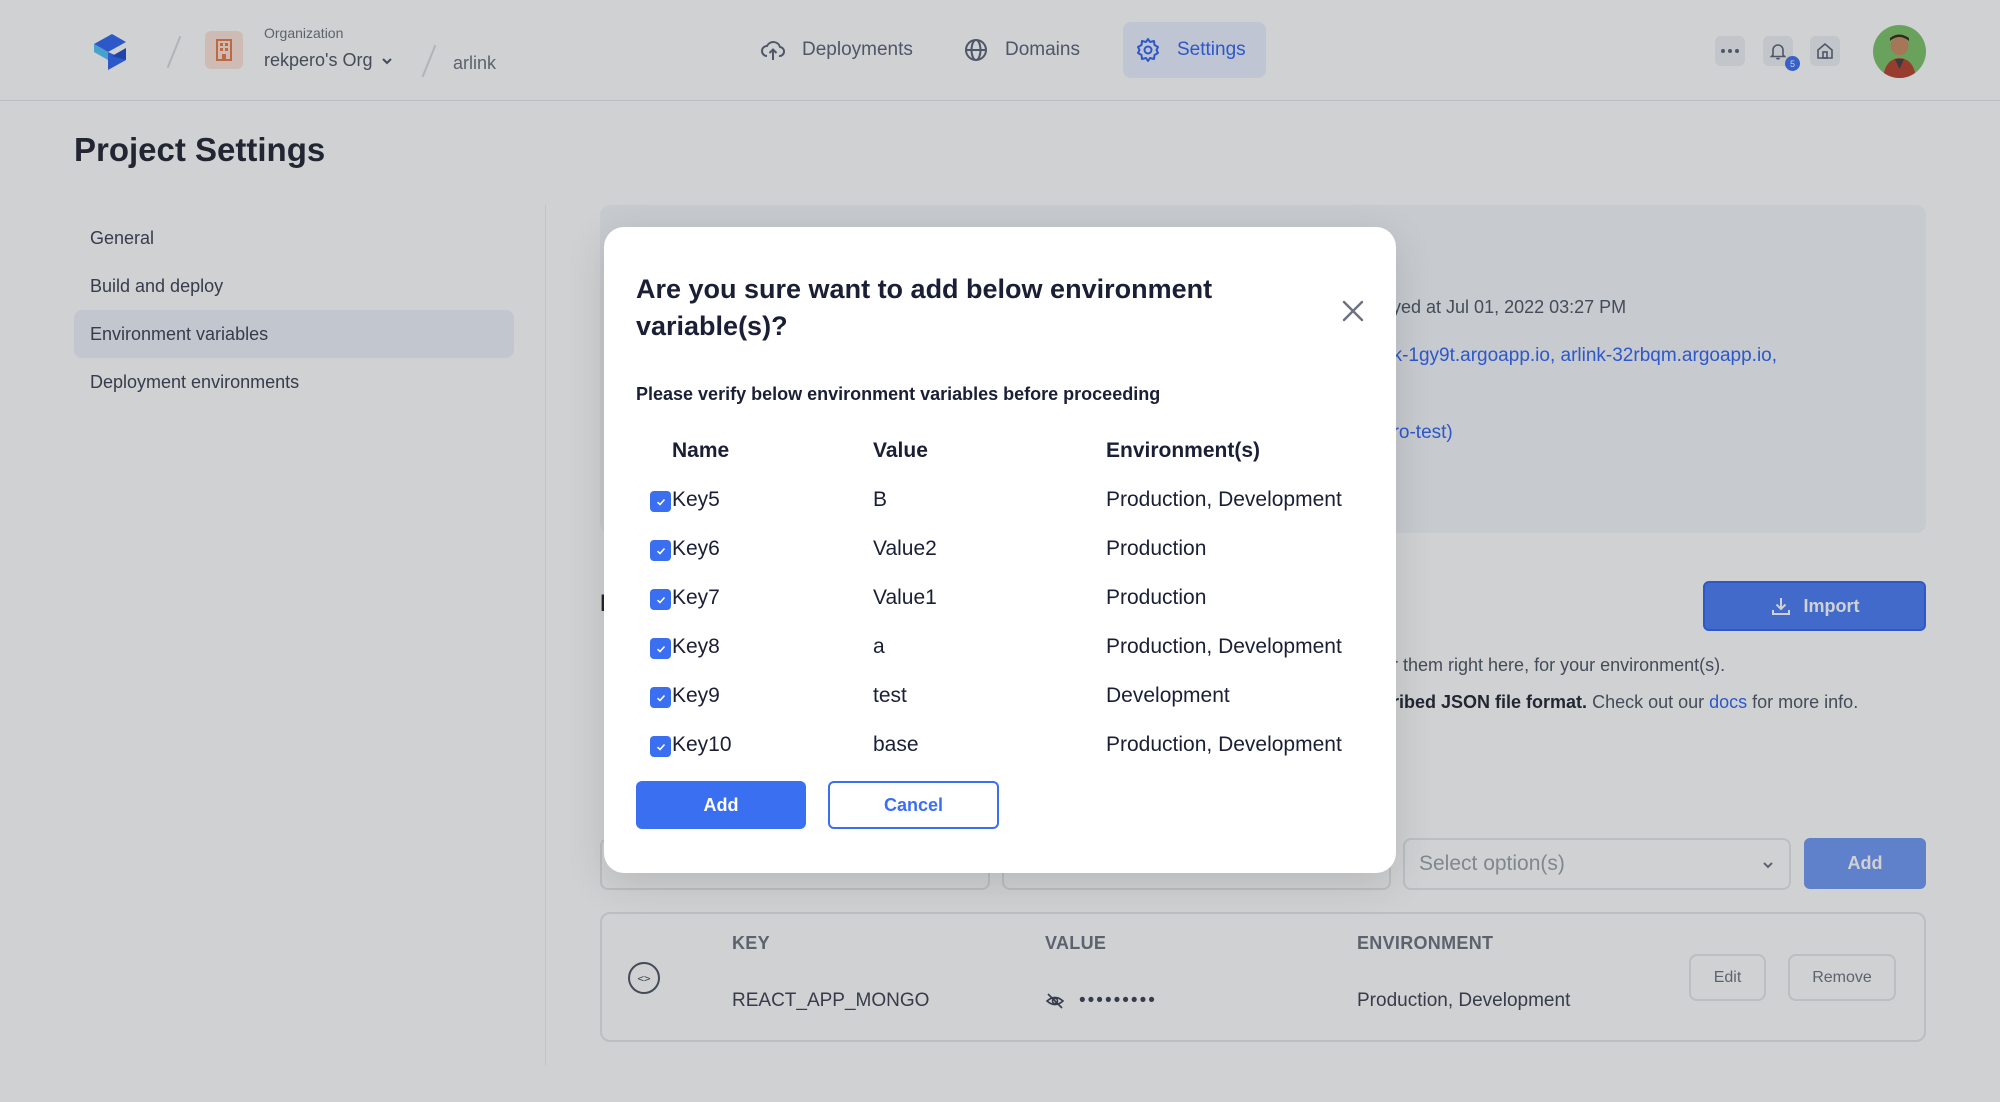 Image resolution: width=2000 pixels, height=1102 pixels. I want to click on env-environments: Development, so click(1168, 695).